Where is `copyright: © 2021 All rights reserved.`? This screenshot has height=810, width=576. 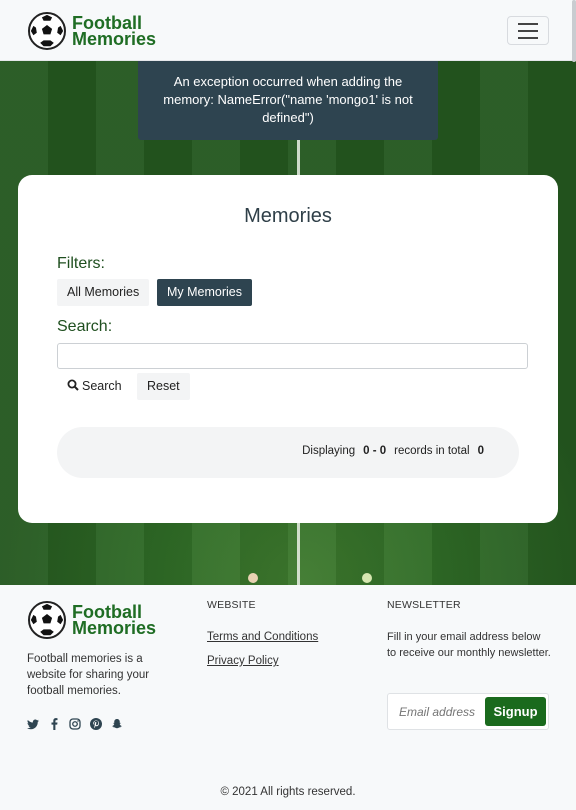
copyright: © 2021 All rights reserved. is located at coordinates (288, 792).